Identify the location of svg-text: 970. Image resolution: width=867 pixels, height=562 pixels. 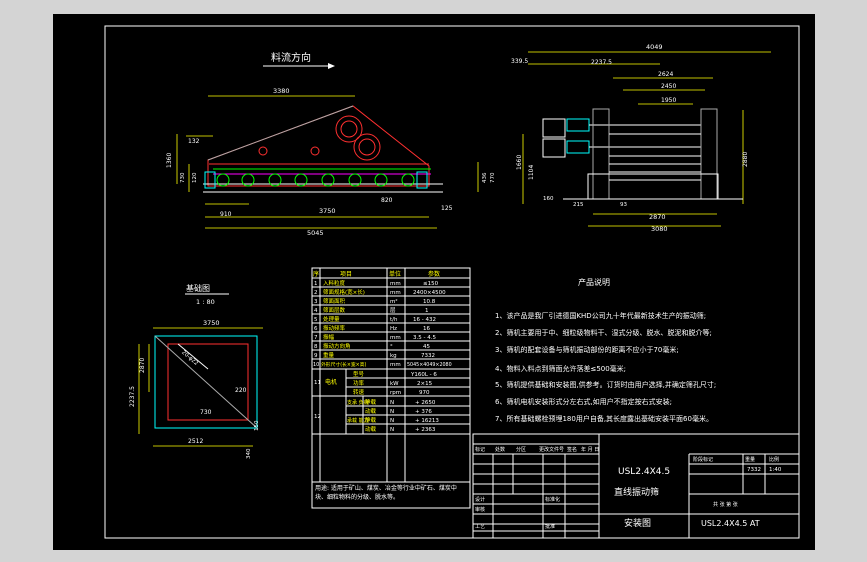
(424, 393).